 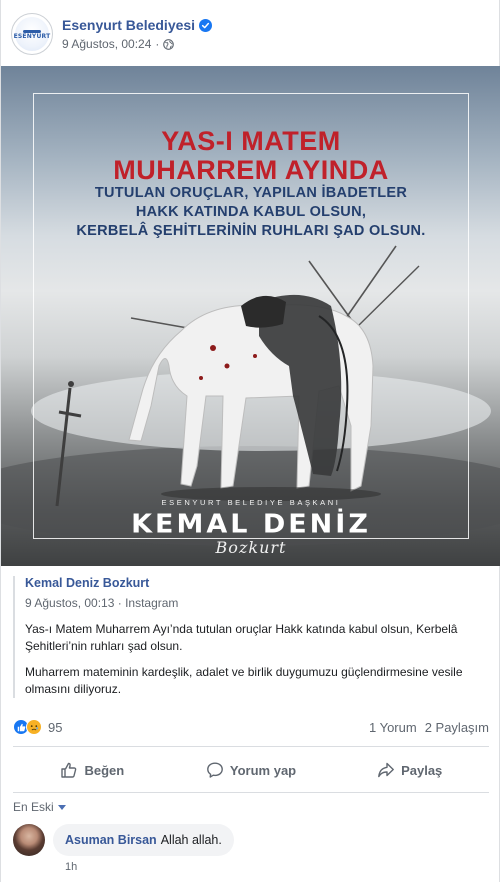 I want to click on page-logo: ESENYURT, so click(x=32, y=34).